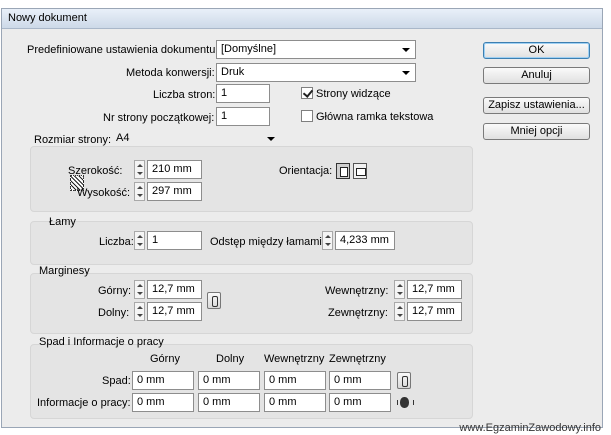 Image resolution: width=611 pixels, height=435 pixels. What do you see at coordinates (104, 193) in the screenshot?
I see `height-label: Wysokość:` at bounding box center [104, 193].